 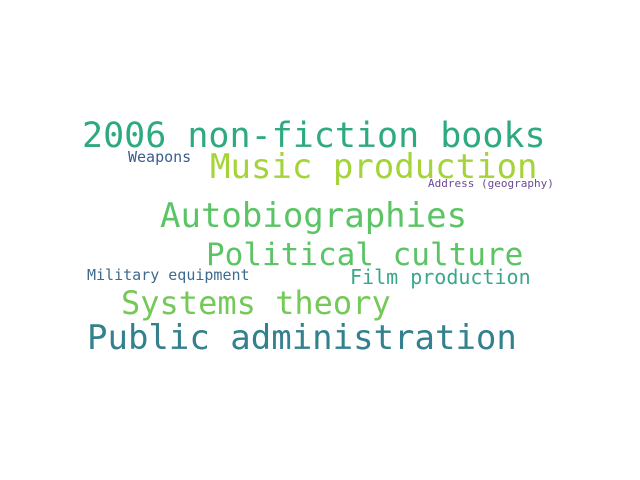 What do you see at coordinates (440, 277) in the screenshot?
I see `word-film-production: Film production` at bounding box center [440, 277].